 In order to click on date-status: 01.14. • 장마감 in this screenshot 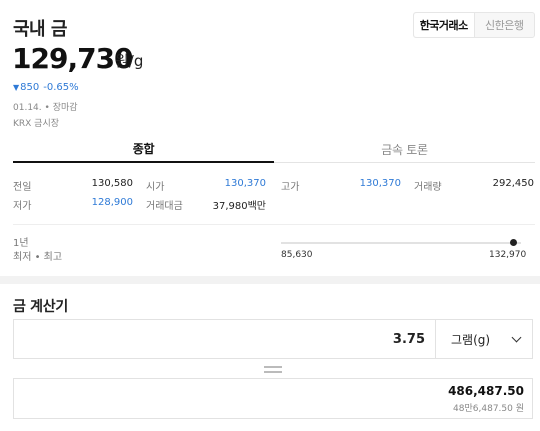, I will do `click(45, 106)`.